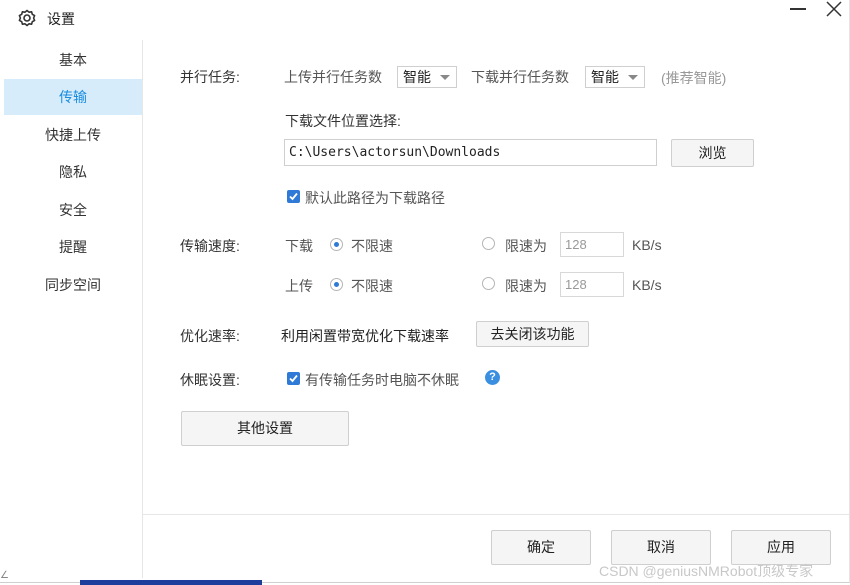 The height and width of the screenshot is (585, 850). Describe the element at coordinates (299, 246) in the screenshot. I see `download-speed-label: 下载` at that location.